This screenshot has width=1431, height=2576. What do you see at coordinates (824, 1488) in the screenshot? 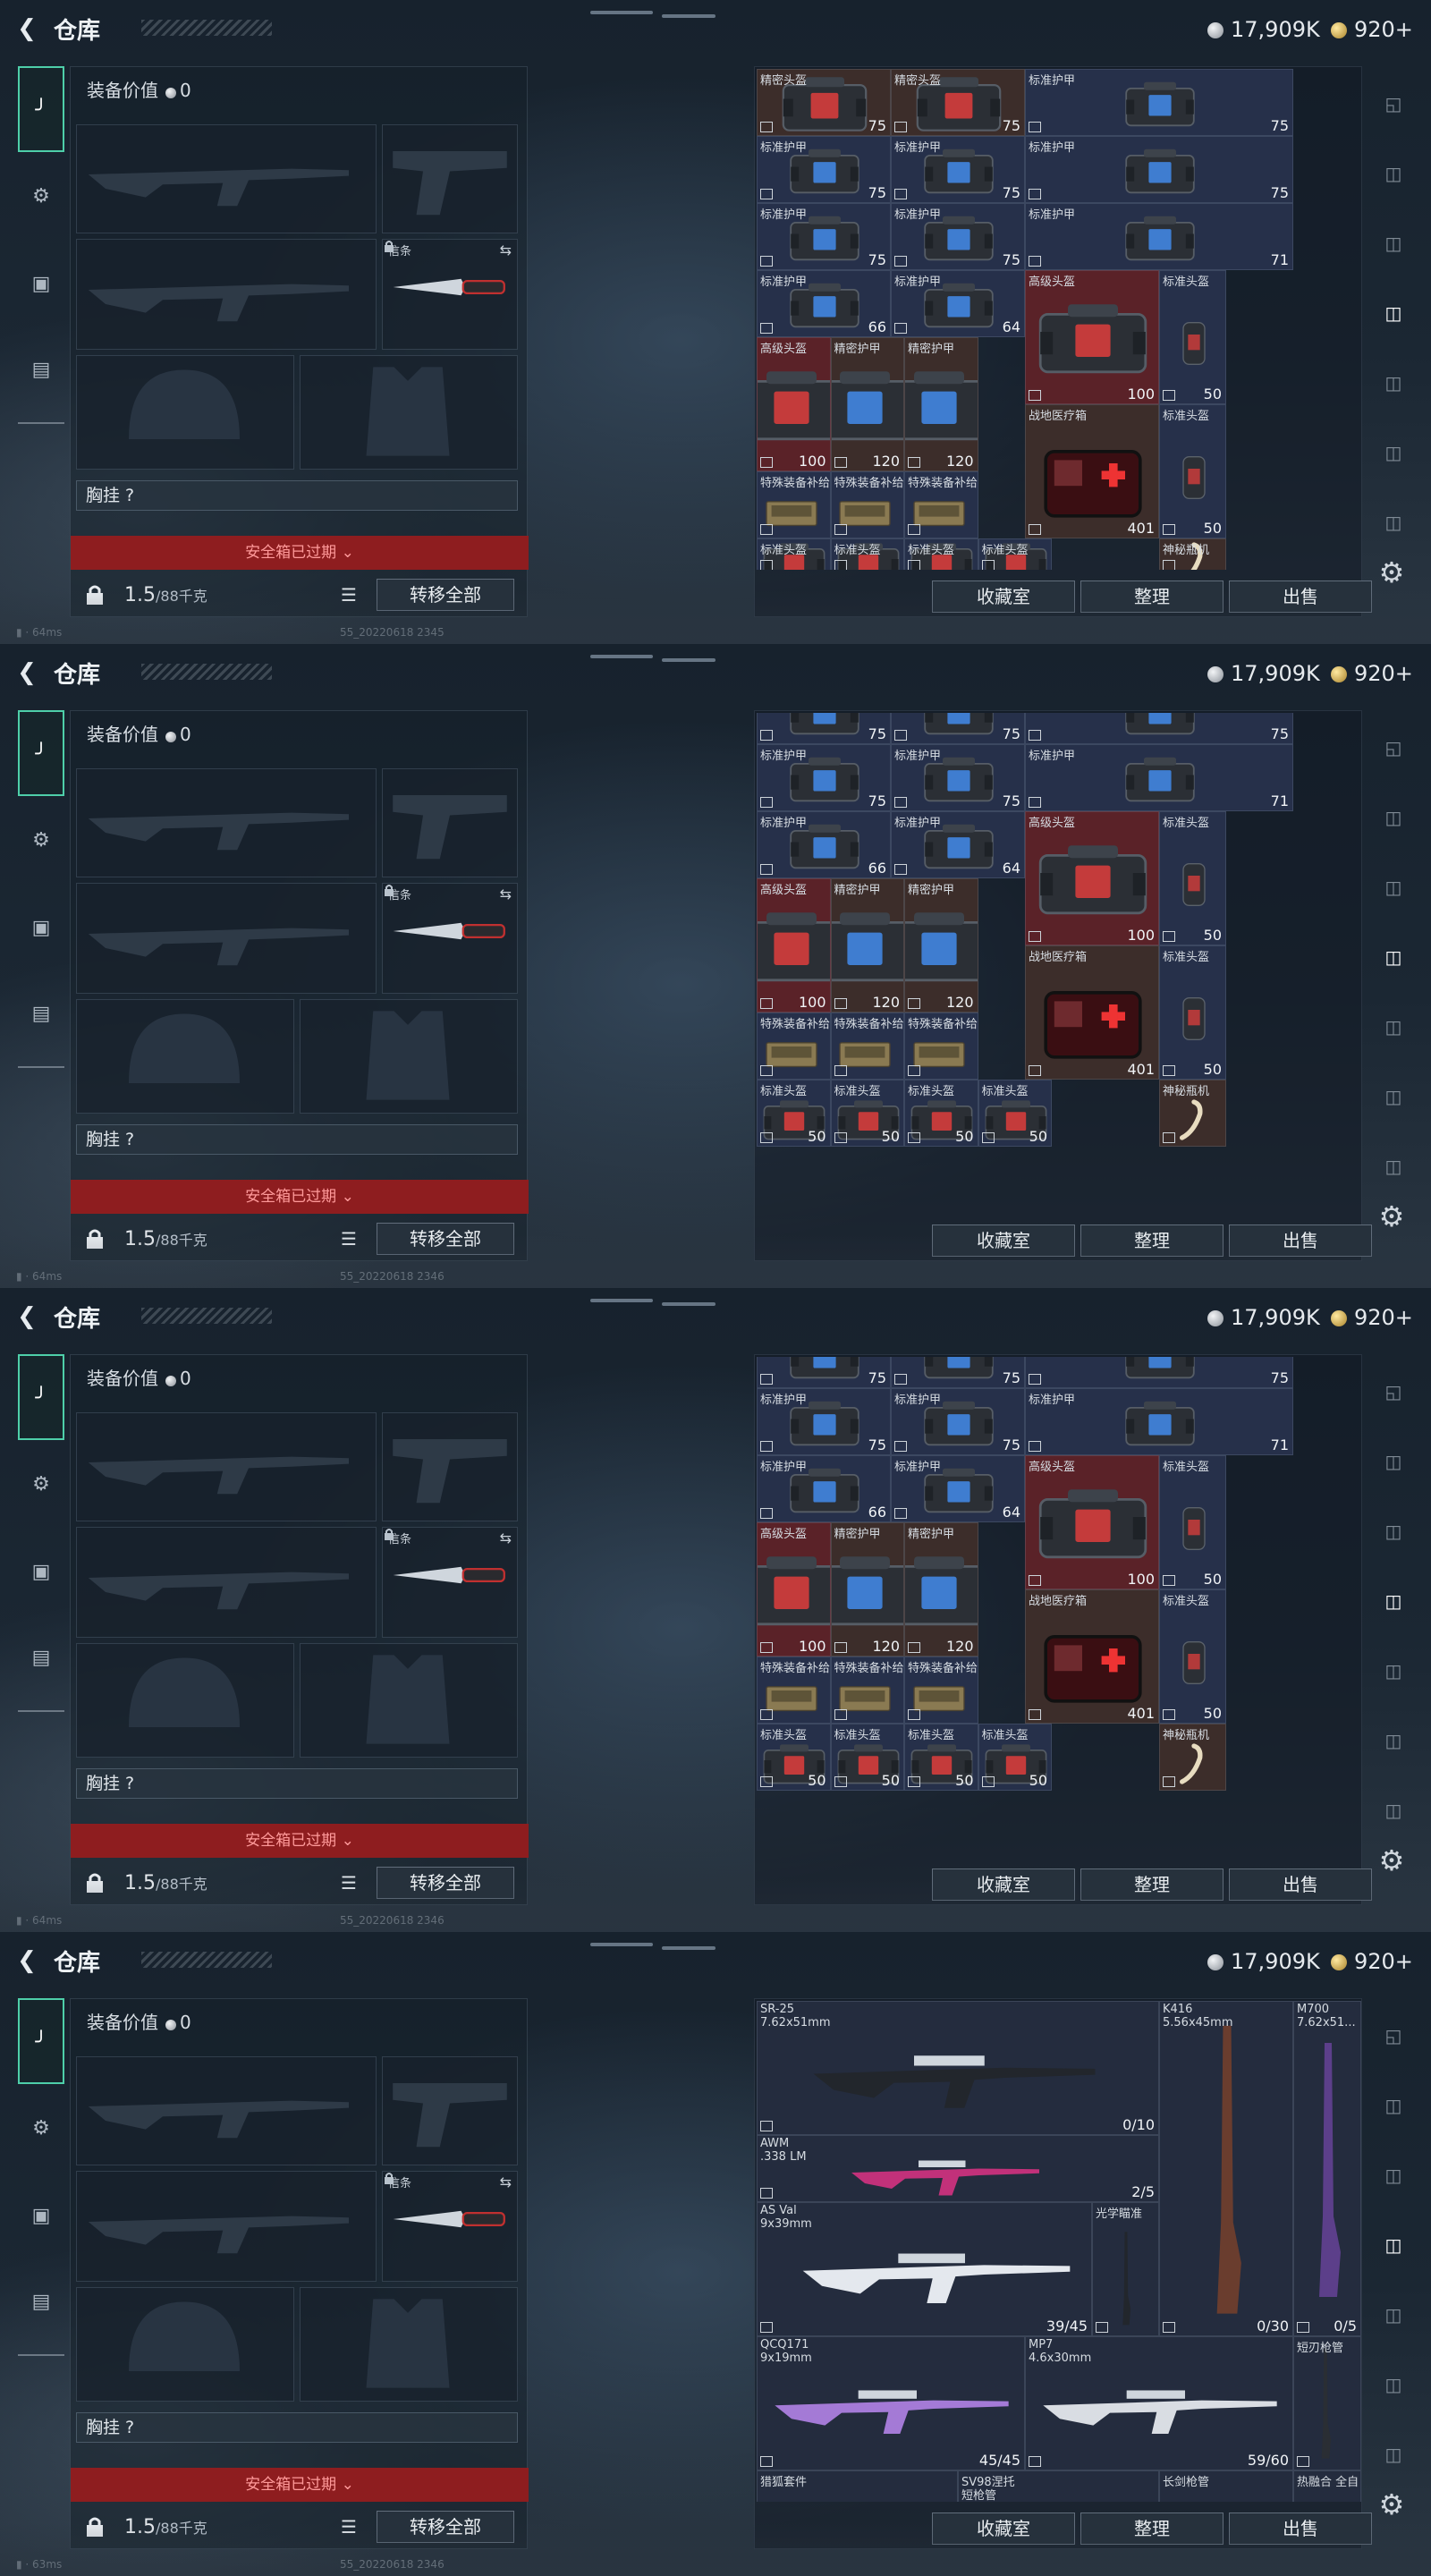
I see `inventory-item: 标准护甲 66` at bounding box center [824, 1488].